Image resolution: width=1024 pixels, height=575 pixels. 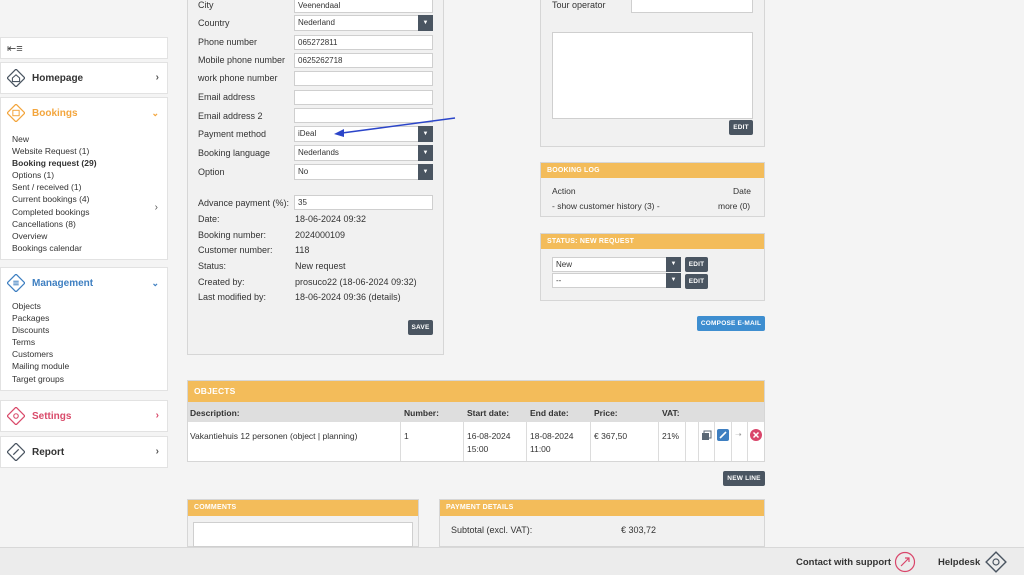 What do you see at coordinates (84, 284) in the screenshot?
I see `nav-management-header: Management ⌄` at bounding box center [84, 284].